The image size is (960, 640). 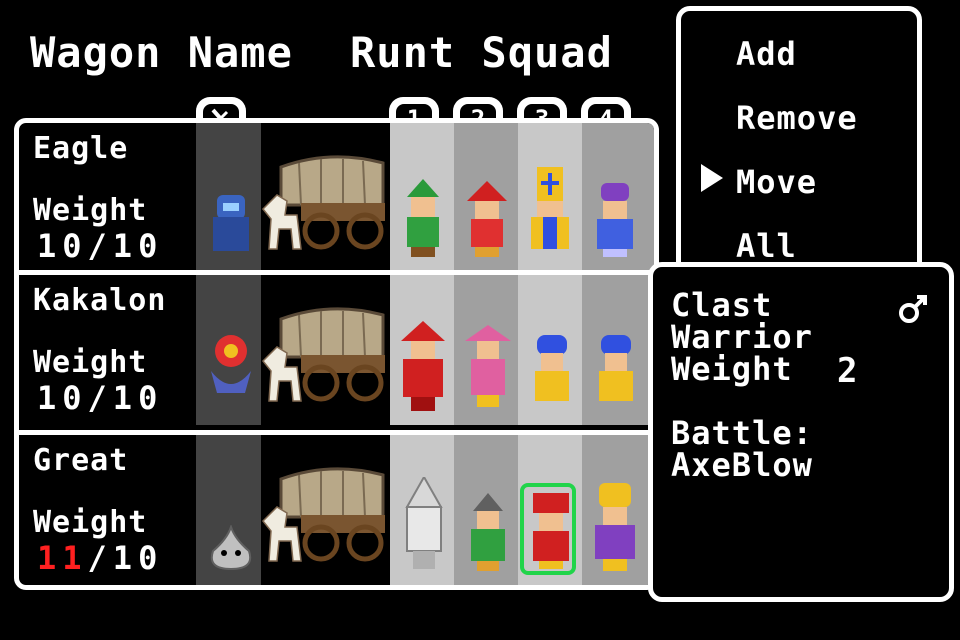 What do you see at coordinates (913, 309) in the screenshot?
I see `male-symbol-icon` at bounding box center [913, 309].